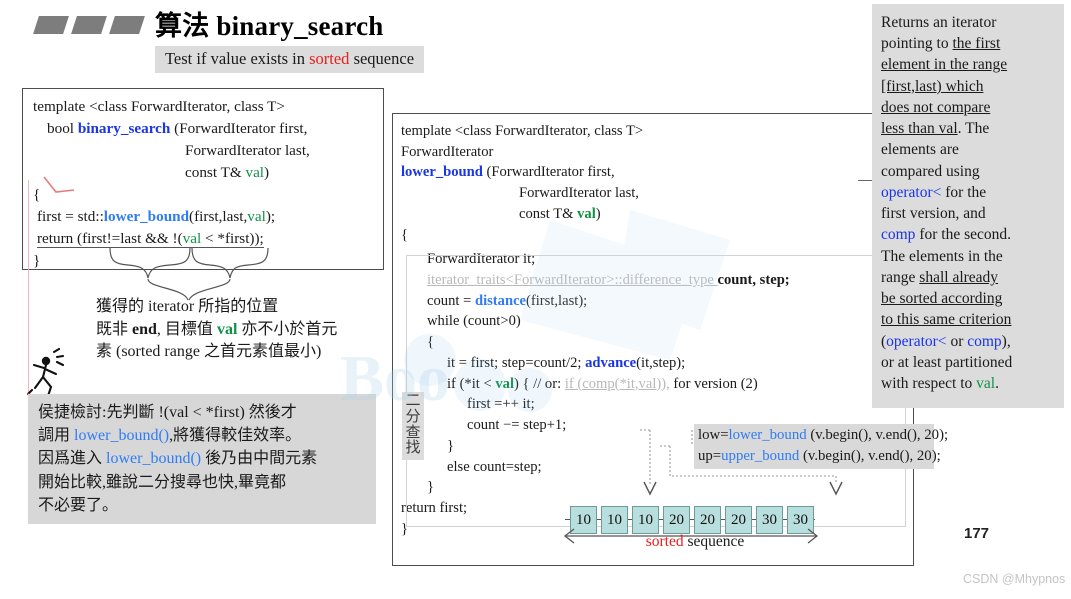  What do you see at coordinates (865, 180) in the screenshot?
I see `description-leader-line` at bounding box center [865, 180].